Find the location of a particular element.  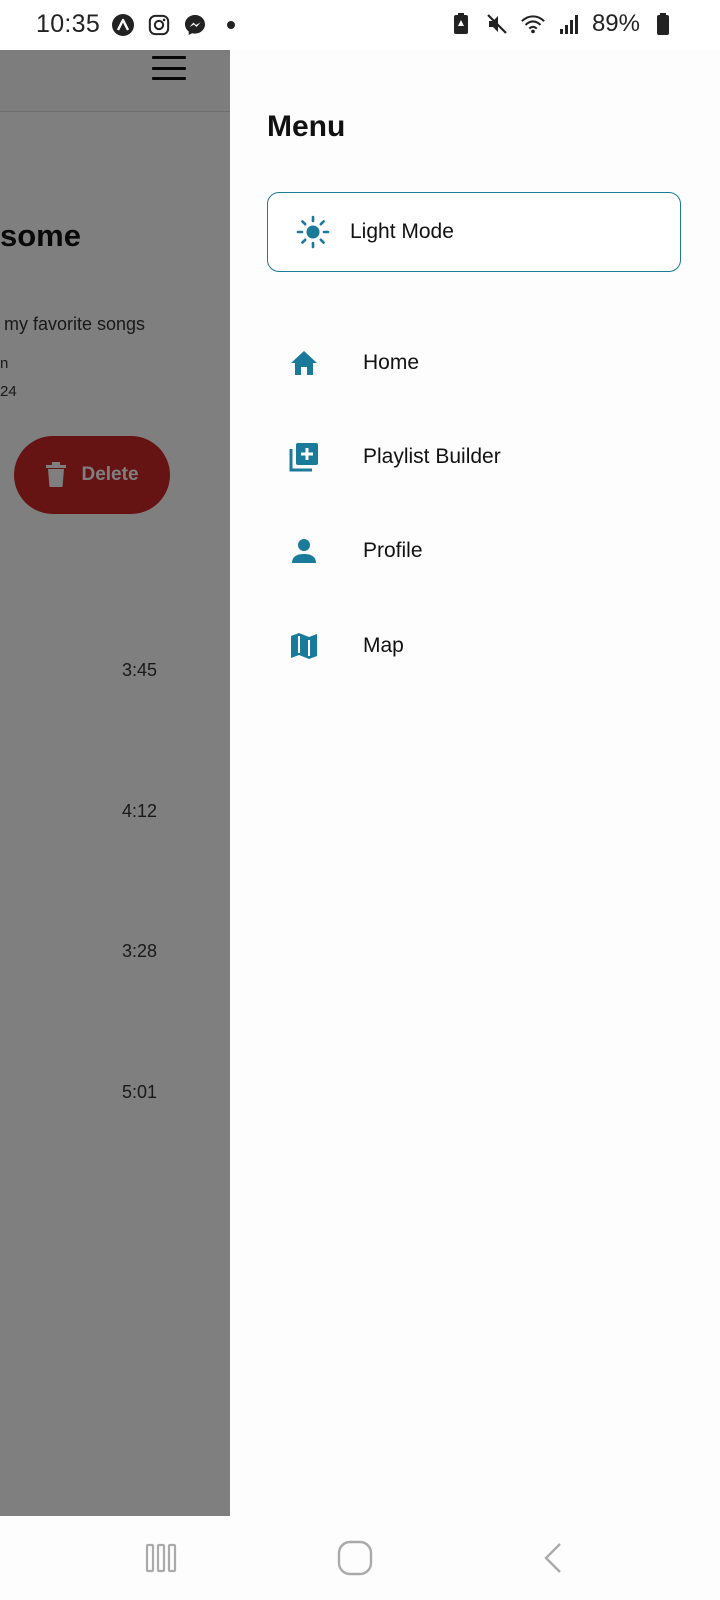

wifi-icon is located at coordinates (533, 24).